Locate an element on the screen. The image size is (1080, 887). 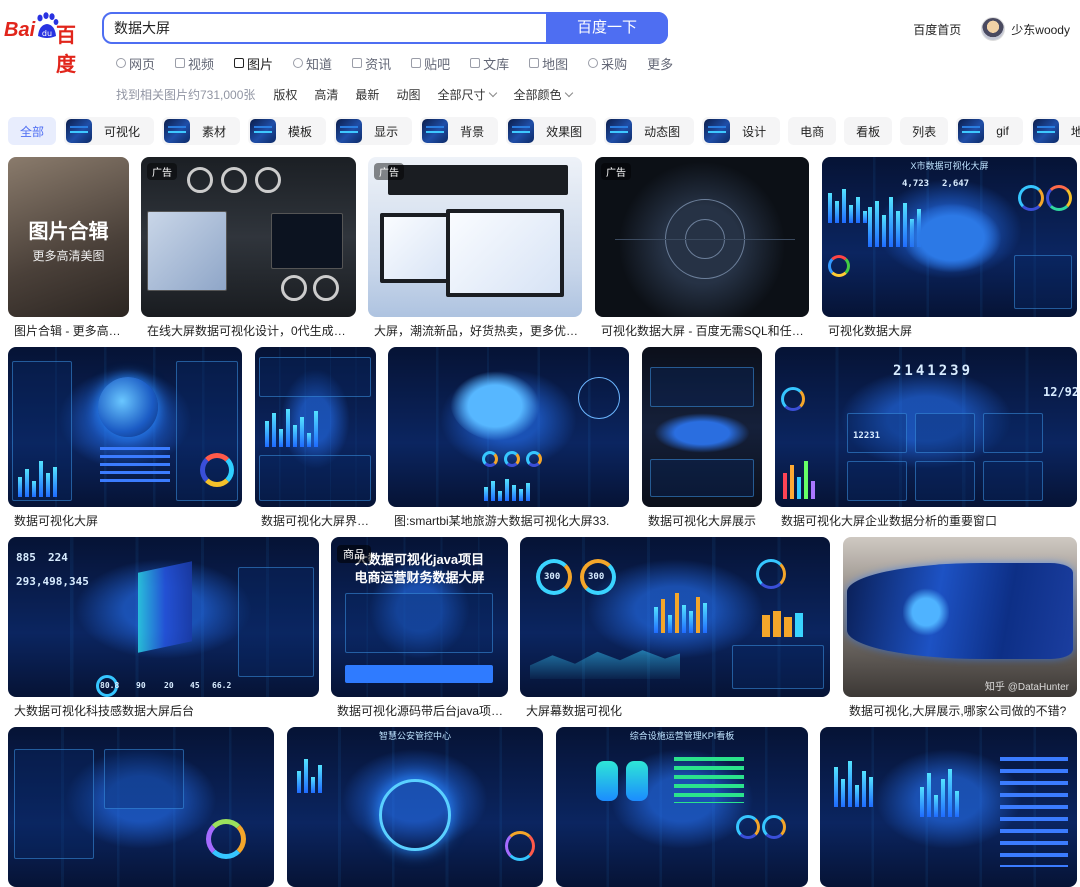
result-tile: 数据可视化大屏 is located at coordinates (125, 438).